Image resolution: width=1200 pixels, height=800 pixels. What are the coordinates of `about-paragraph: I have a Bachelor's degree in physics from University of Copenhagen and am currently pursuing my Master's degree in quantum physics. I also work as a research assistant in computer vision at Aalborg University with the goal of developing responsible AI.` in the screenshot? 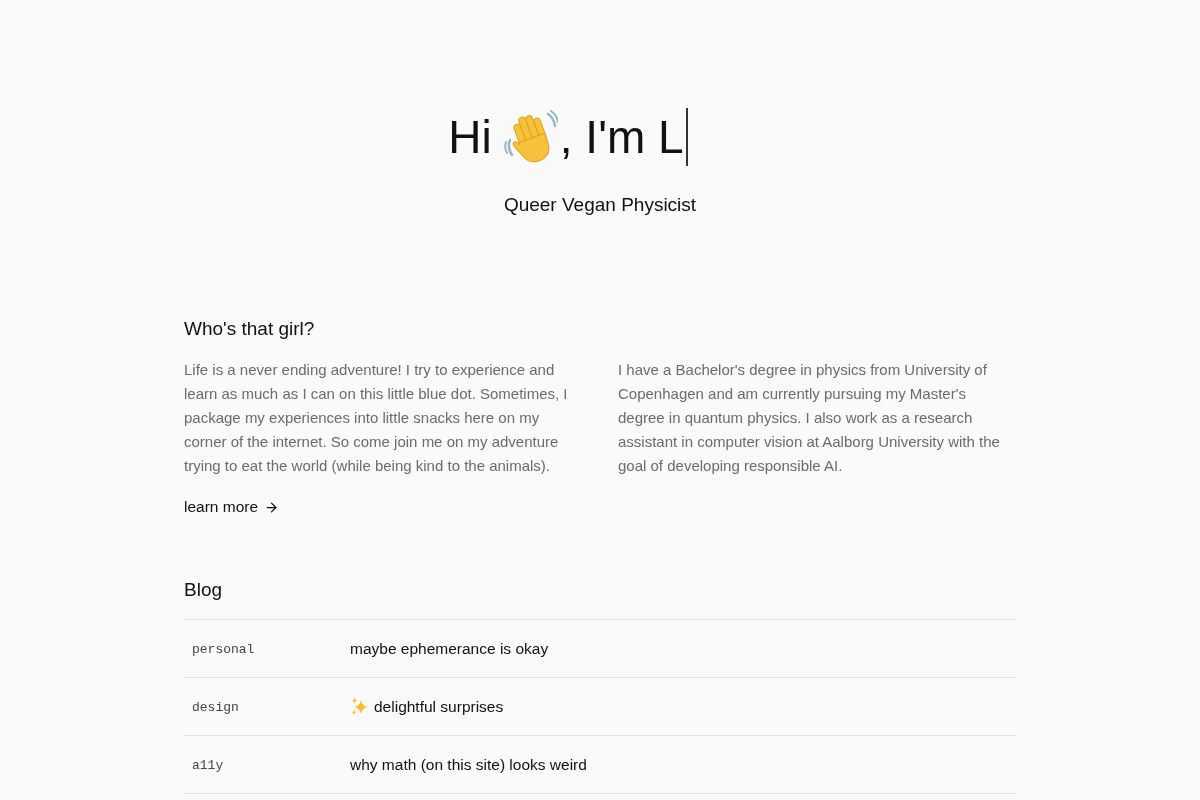 It's located at (809, 418).